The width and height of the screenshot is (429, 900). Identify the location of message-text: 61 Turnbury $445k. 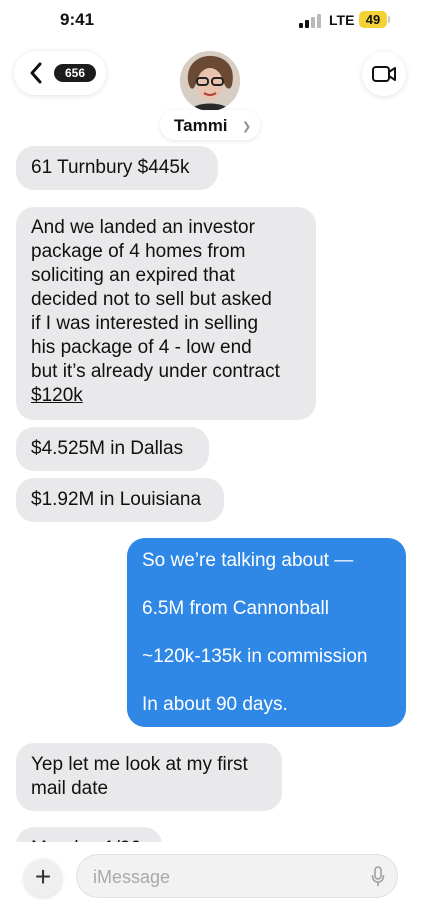
(117, 168).